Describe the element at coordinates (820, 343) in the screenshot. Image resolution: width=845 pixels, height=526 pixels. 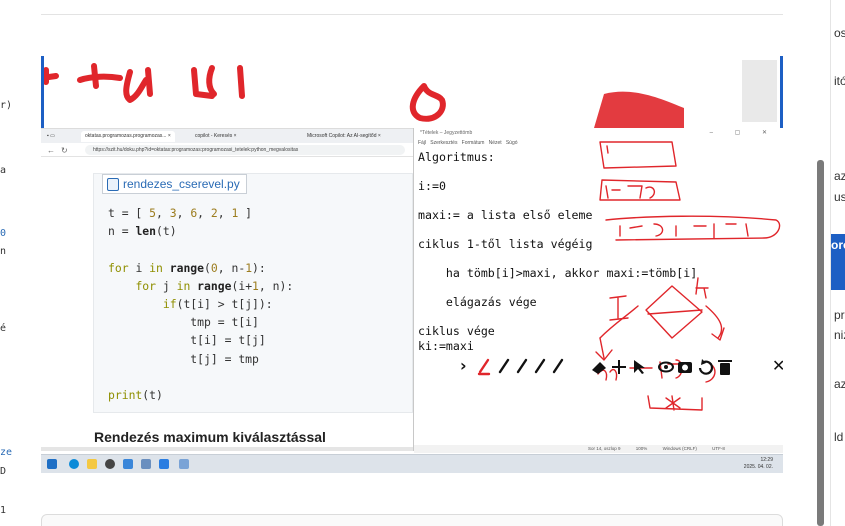
I see `page-scrollbar` at that location.